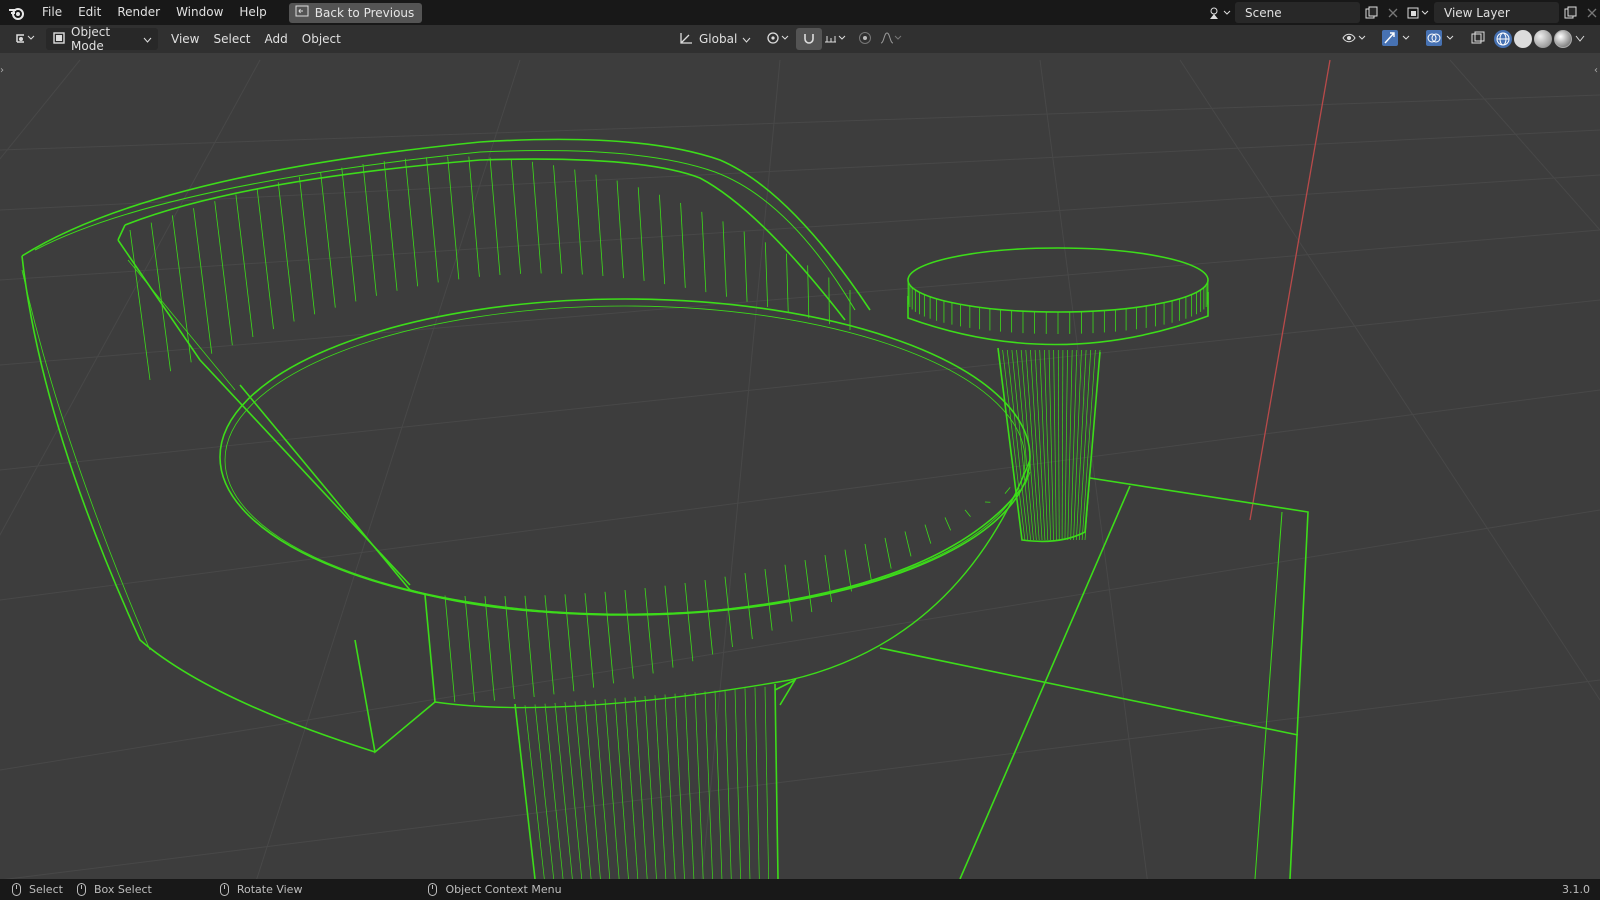 The image size is (1600, 900). What do you see at coordinates (59, 39) in the screenshot?
I see `object-mode-icon` at bounding box center [59, 39].